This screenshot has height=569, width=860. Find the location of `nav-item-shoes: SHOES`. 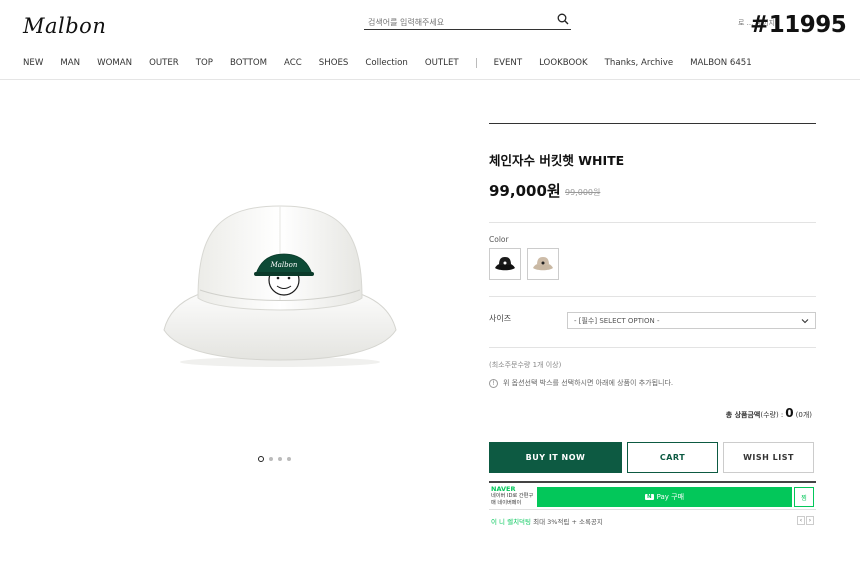

nav-item-shoes: SHOES is located at coordinates (334, 63).